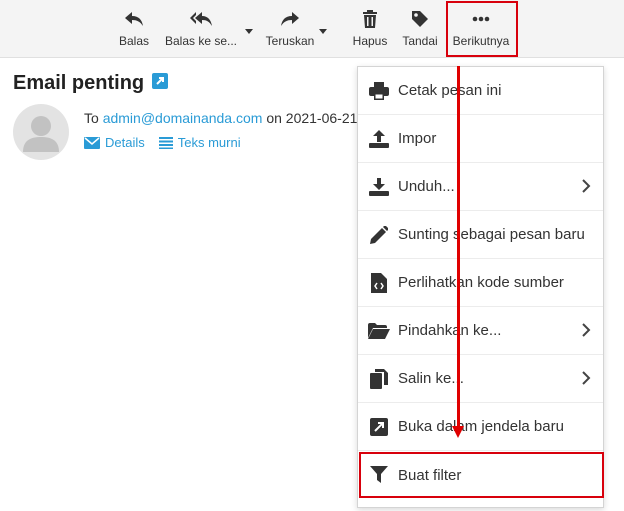 This screenshot has height=511, width=624. Describe the element at coordinates (134, 19) in the screenshot. I see `reply-icon` at that location.